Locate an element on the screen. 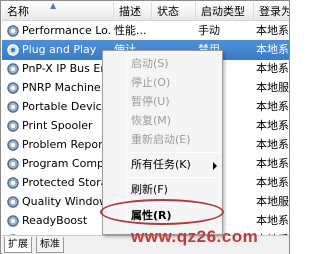 This screenshot has width=320, height=254. service-name: Print Spooler is located at coordinates (57, 125).